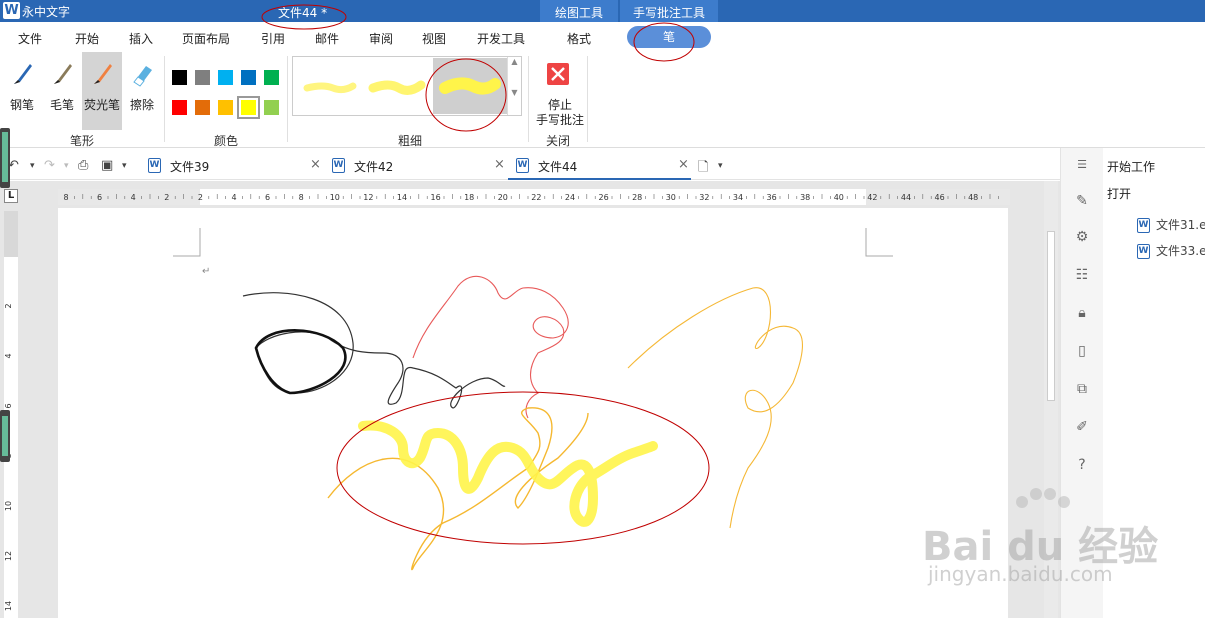  Describe the element at coordinates (49, 165) in the screenshot. I see `redo-icon: ↷` at that location.